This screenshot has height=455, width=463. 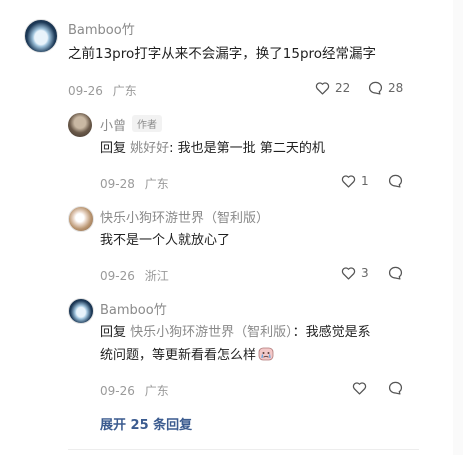 What do you see at coordinates (117, 184) in the screenshot?
I see `reply-date: 09-28` at bounding box center [117, 184].